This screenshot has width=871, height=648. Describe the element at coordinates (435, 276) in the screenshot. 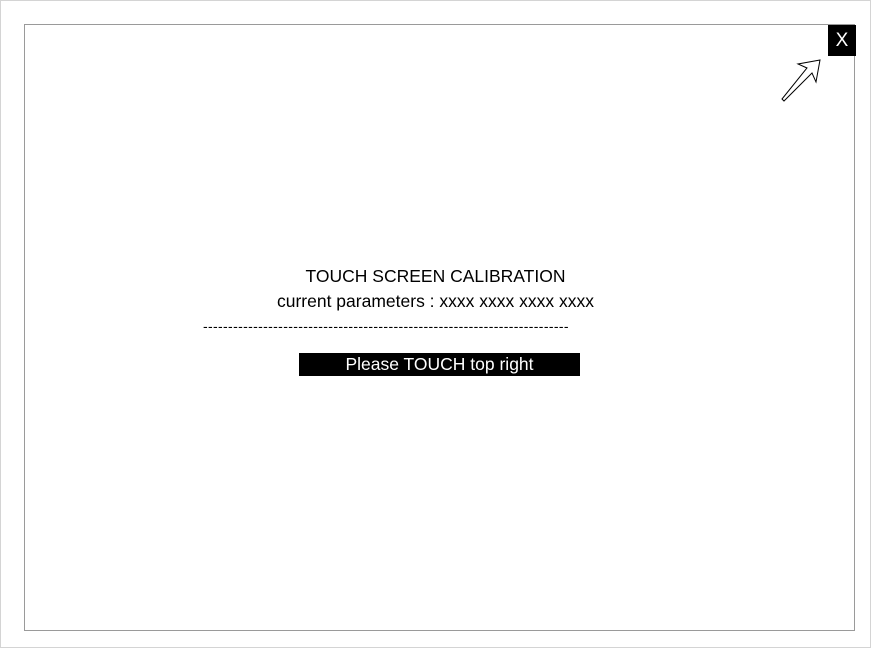

I see `calibration-title: TOUCH SCREEN CALIBRATION` at that location.